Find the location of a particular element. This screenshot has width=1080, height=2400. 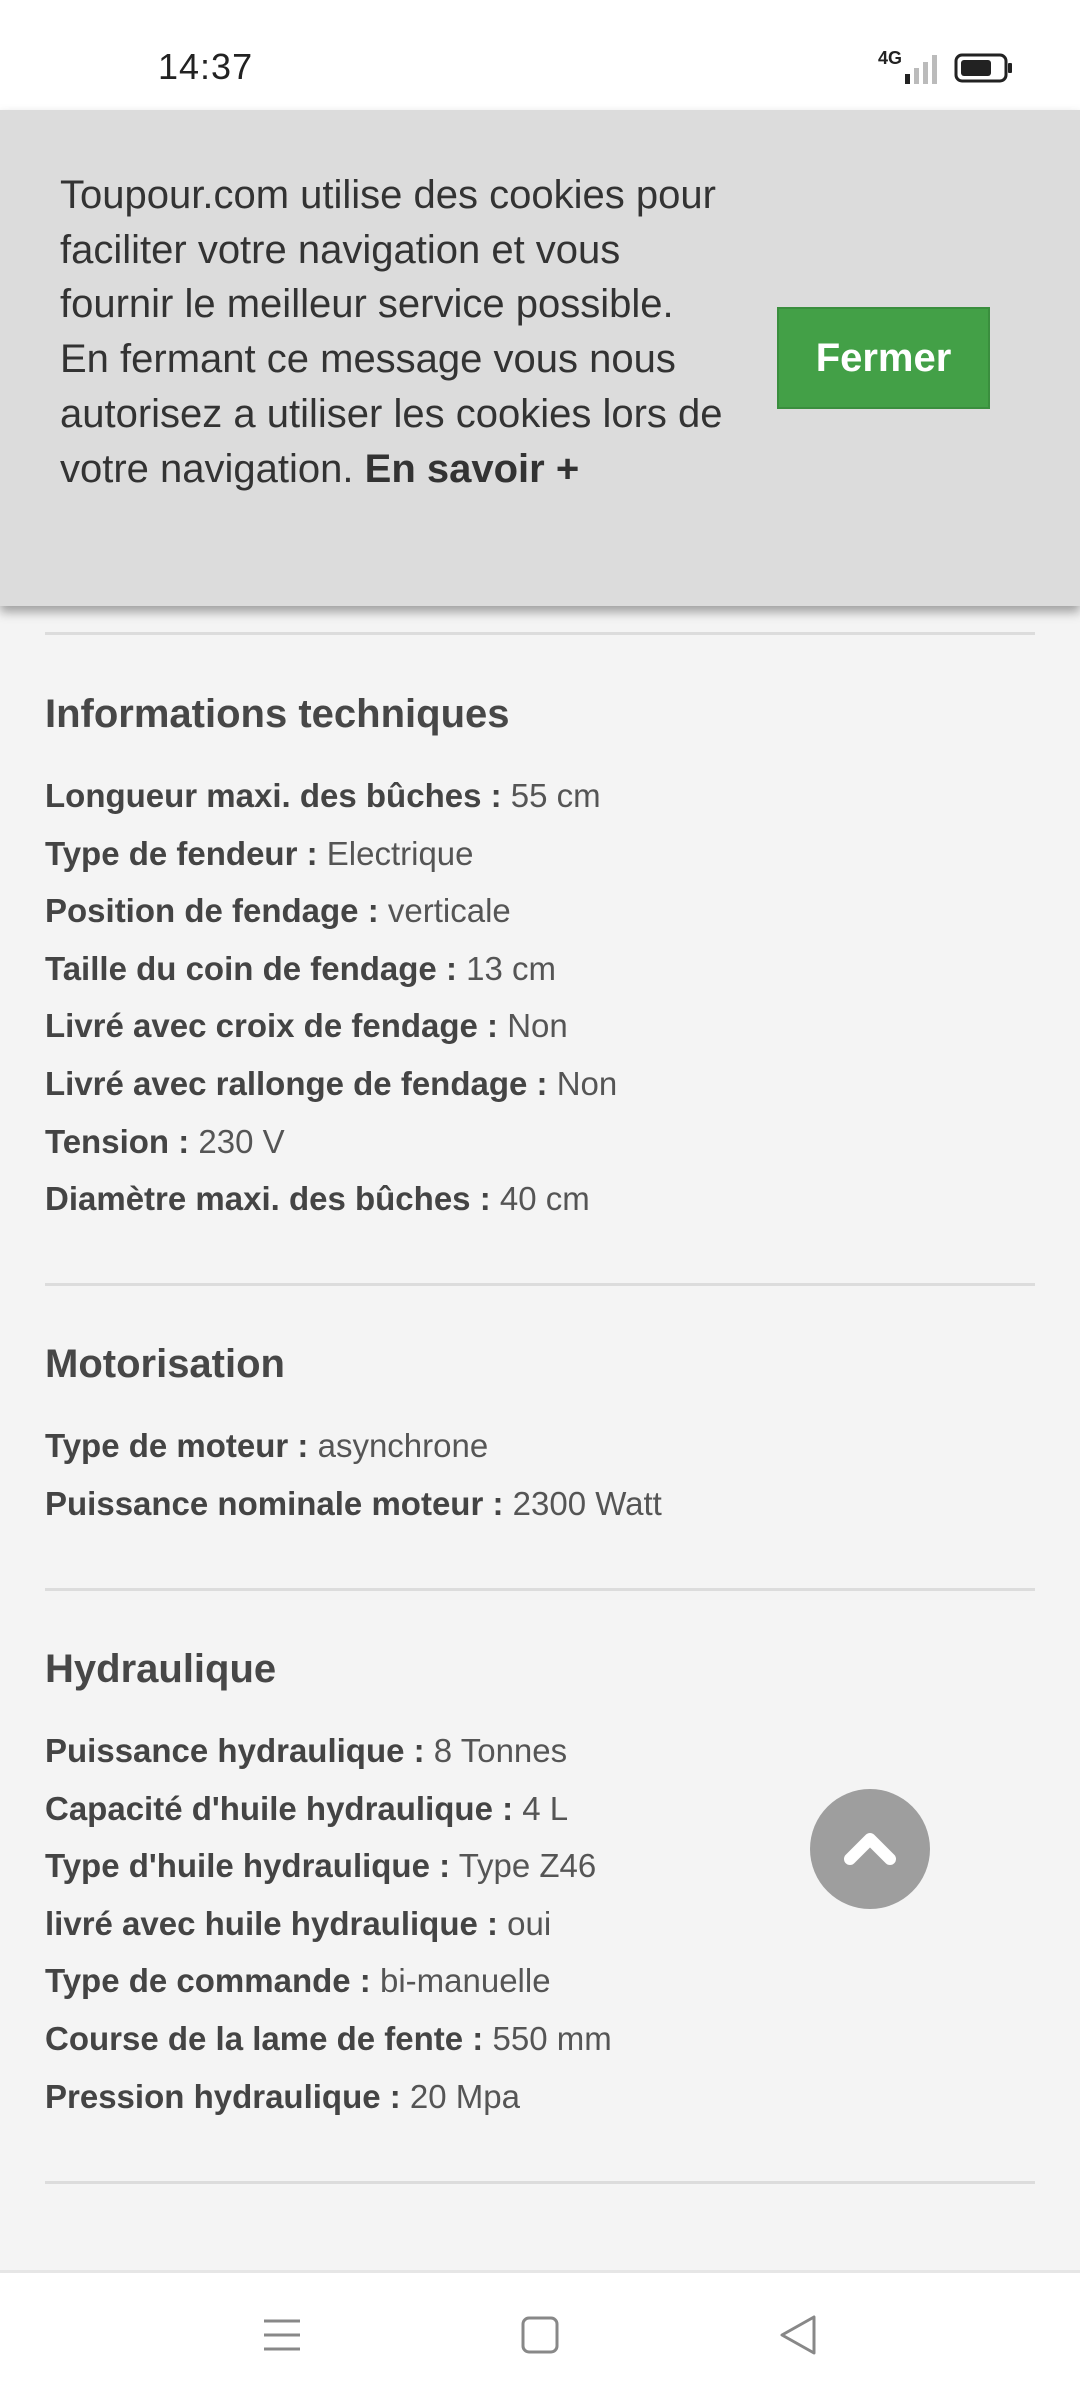

spec-row: Livré avec rallonge de fendage : Non is located at coordinates (331, 1084).